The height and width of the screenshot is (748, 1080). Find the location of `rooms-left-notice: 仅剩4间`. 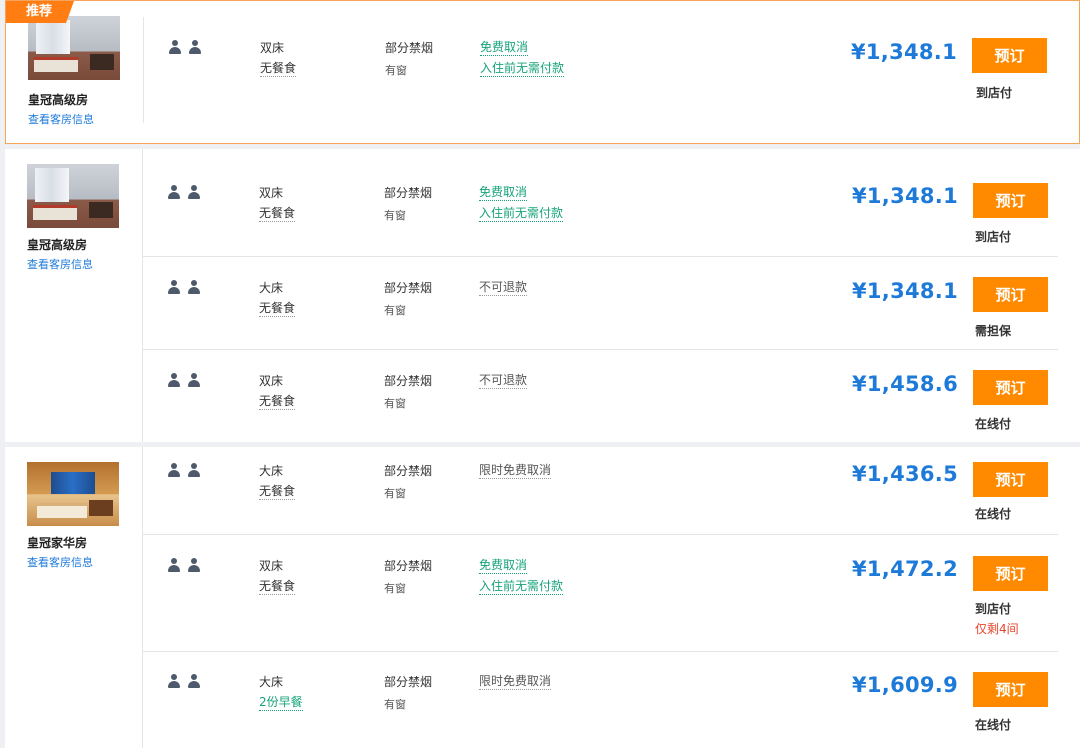

rooms-left-notice: 仅剩4间 is located at coordinates (997, 629).